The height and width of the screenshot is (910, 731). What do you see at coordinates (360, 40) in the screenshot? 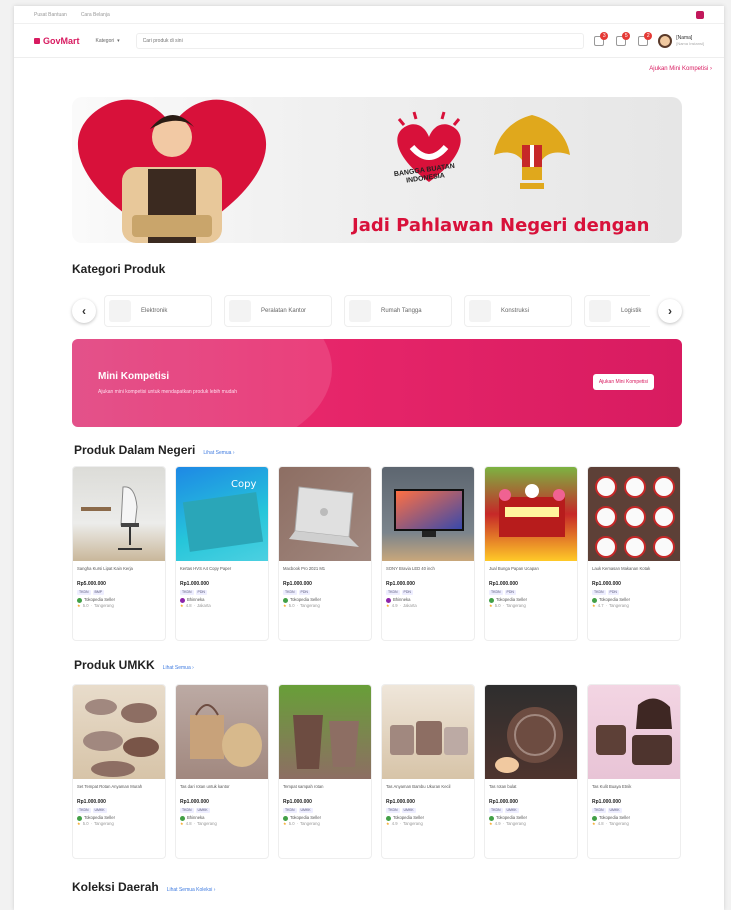
I see `search-input` at bounding box center [360, 40].